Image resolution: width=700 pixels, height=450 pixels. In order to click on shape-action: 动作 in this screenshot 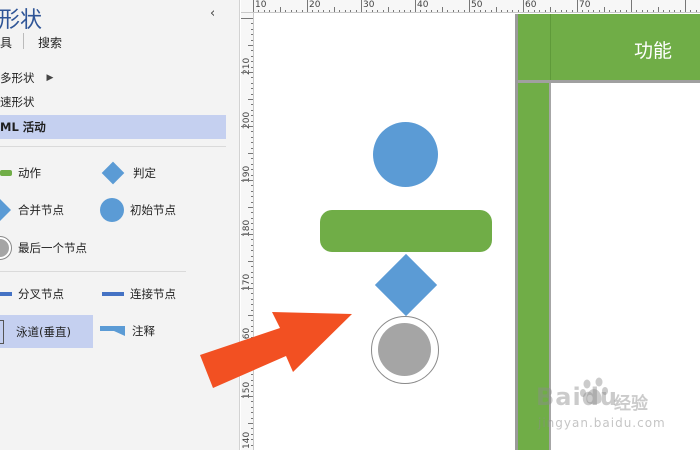, I will do `click(20, 173)`.